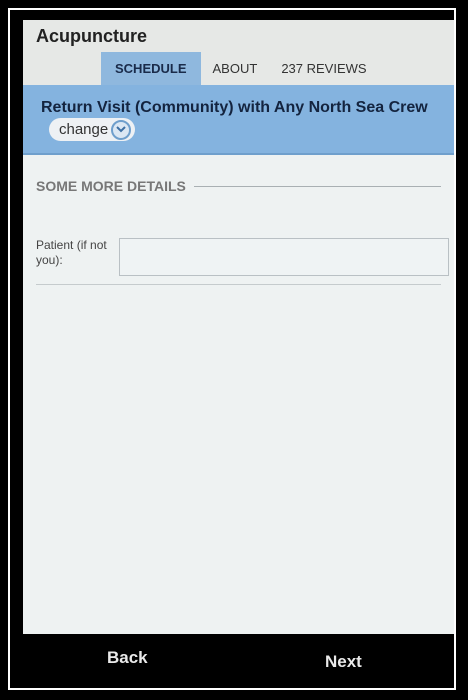 Image resolution: width=468 pixels, height=700 pixels. What do you see at coordinates (71, 252) in the screenshot?
I see `patient-label: Patient (if not you):` at bounding box center [71, 252].